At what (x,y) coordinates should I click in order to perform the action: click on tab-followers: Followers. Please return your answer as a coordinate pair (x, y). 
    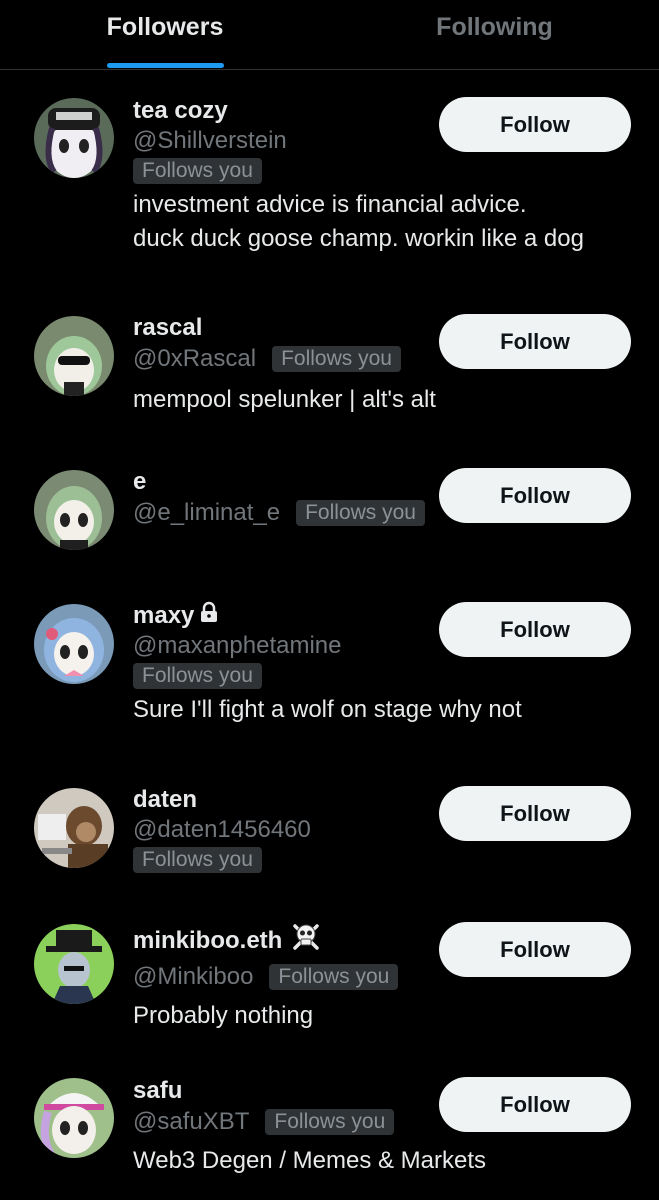
    Looking at the image, I should click on (165, 34).